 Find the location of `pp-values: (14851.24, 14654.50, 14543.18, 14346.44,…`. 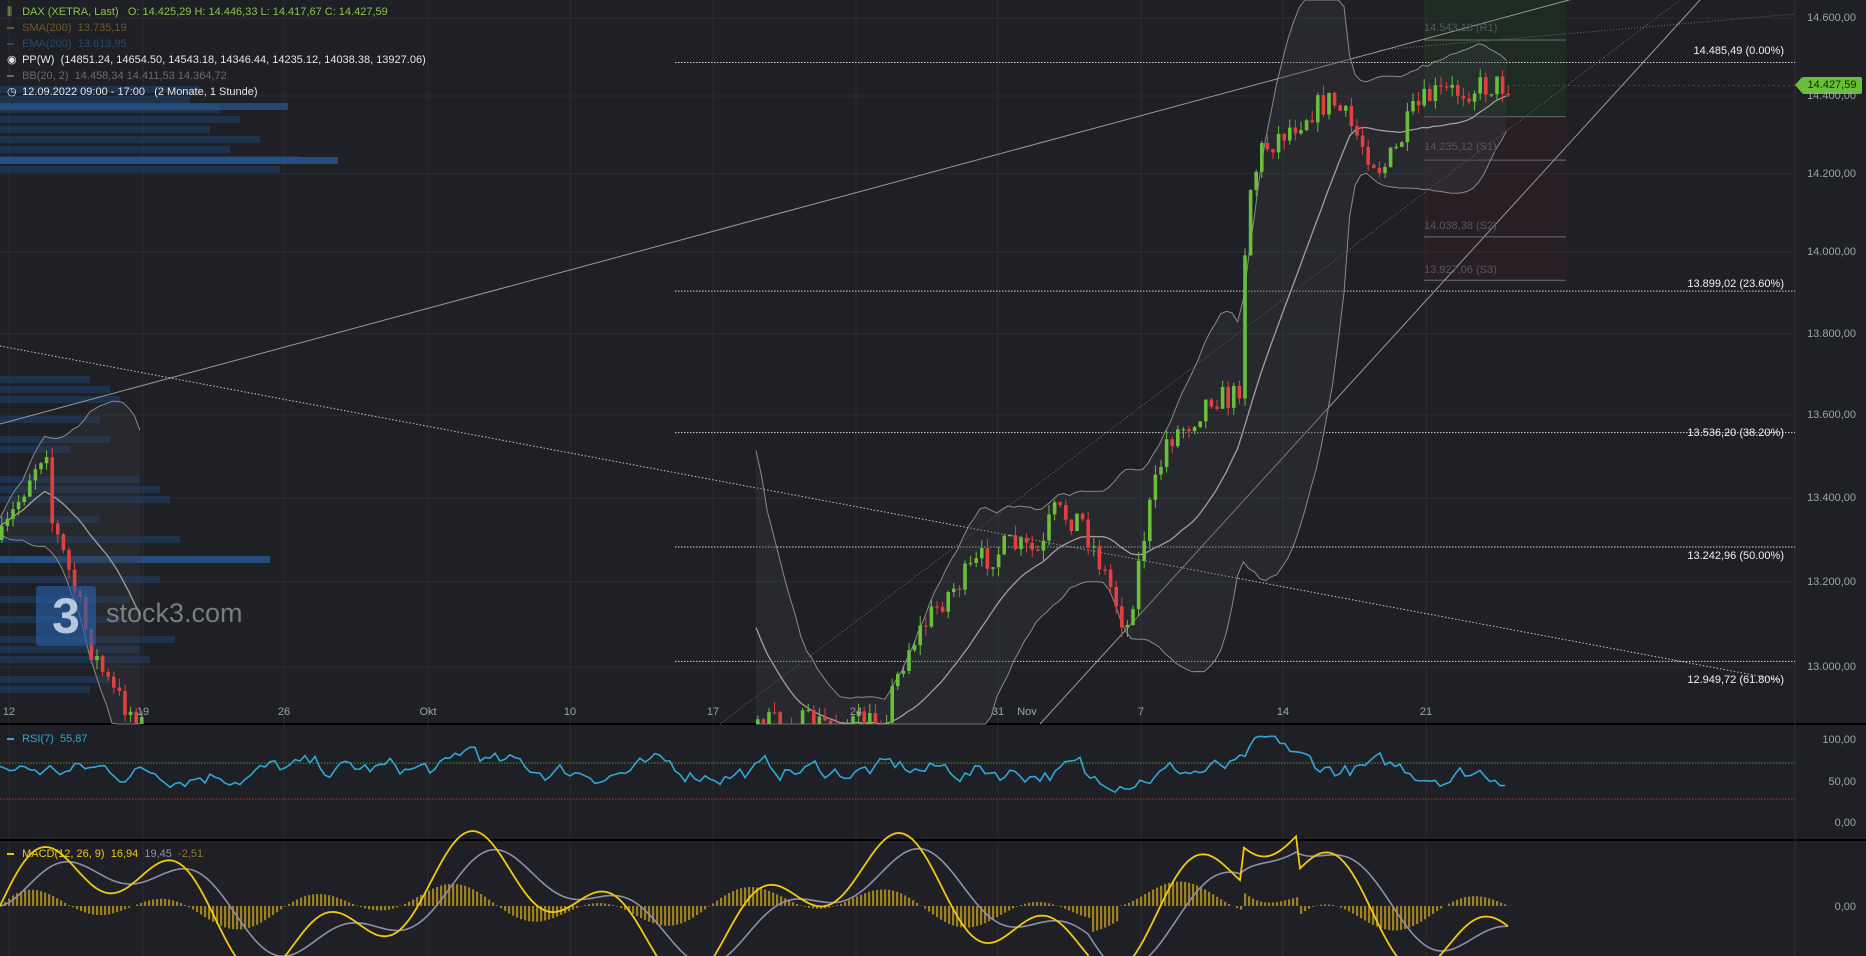

pp-values: (14851.24, 14654.50, 14543.18, 14346.44,… is located at coordinates (243, 60).